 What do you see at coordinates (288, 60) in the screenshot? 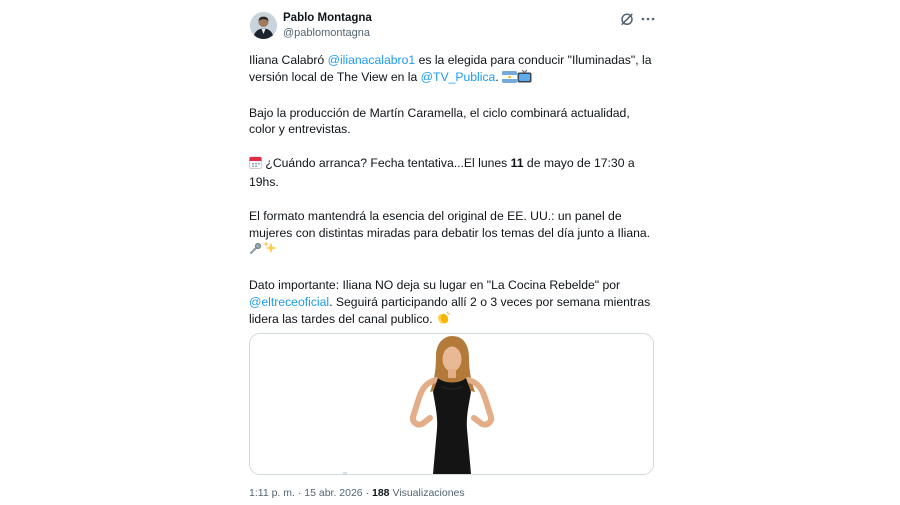
I see `text-span: Iliana Calabró` at bounding box center [288, 60].